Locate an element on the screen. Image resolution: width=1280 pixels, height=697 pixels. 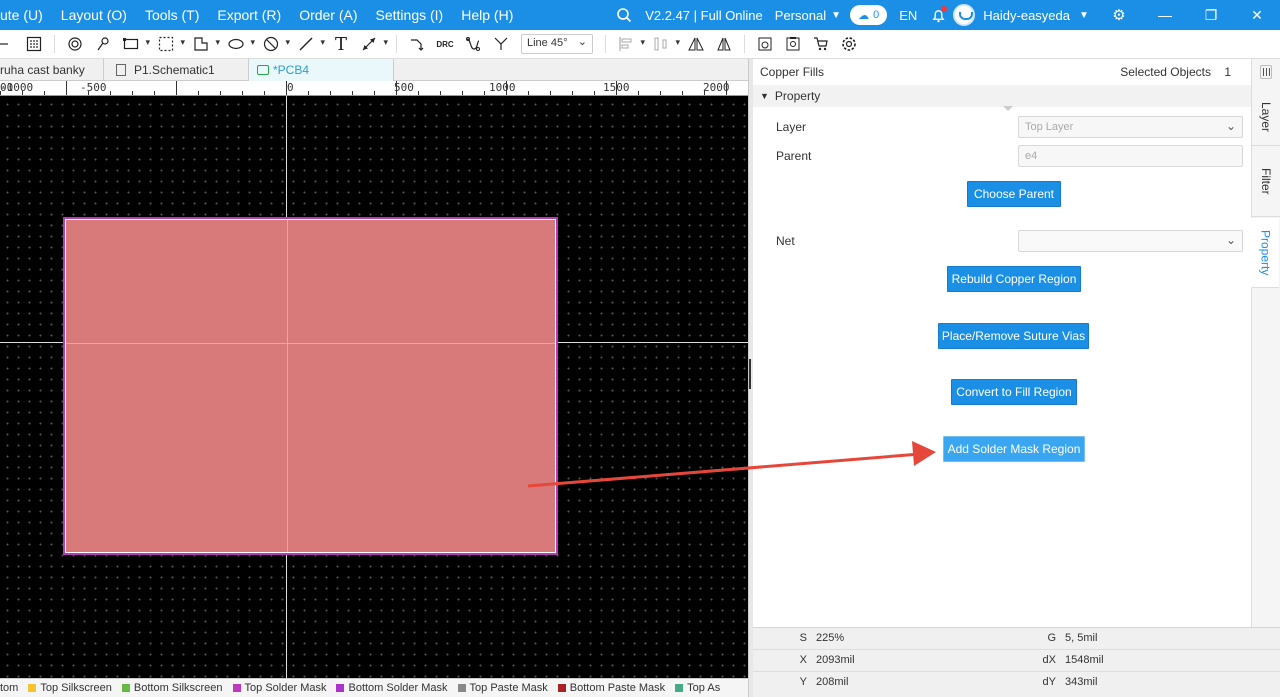
net-label: Net is located at coordinates (785, 241).